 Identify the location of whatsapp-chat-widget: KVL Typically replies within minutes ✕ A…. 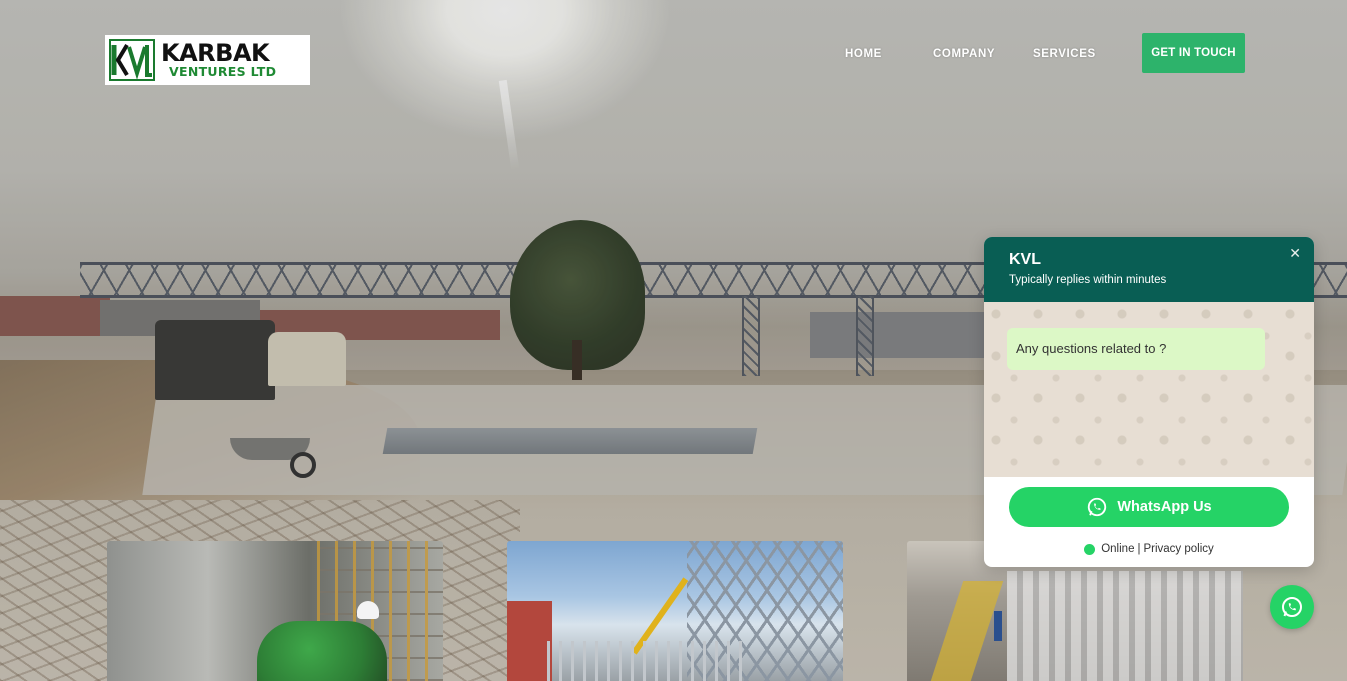
(1149, 402).